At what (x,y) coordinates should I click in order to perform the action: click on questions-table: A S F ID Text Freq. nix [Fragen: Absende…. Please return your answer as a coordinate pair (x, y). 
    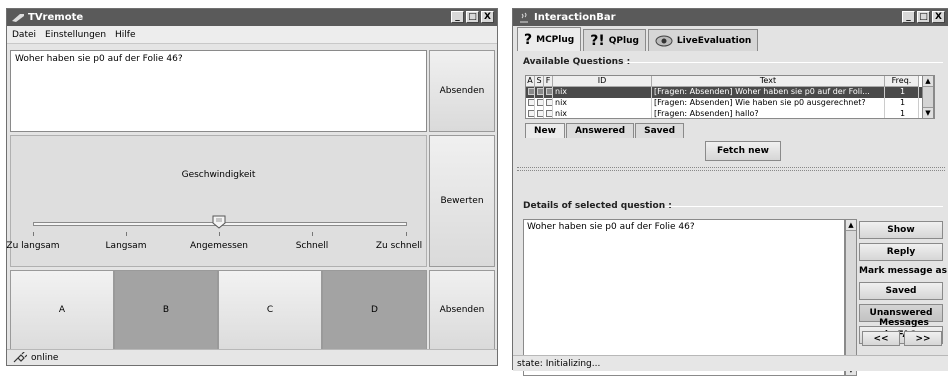
    Looking at the image, I should click on (730, 97).